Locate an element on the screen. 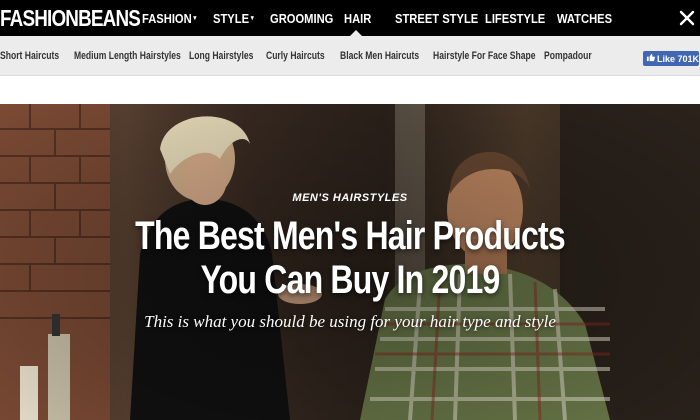  nav-item-grooming: GROOMING is located at coordinates (301, 18).